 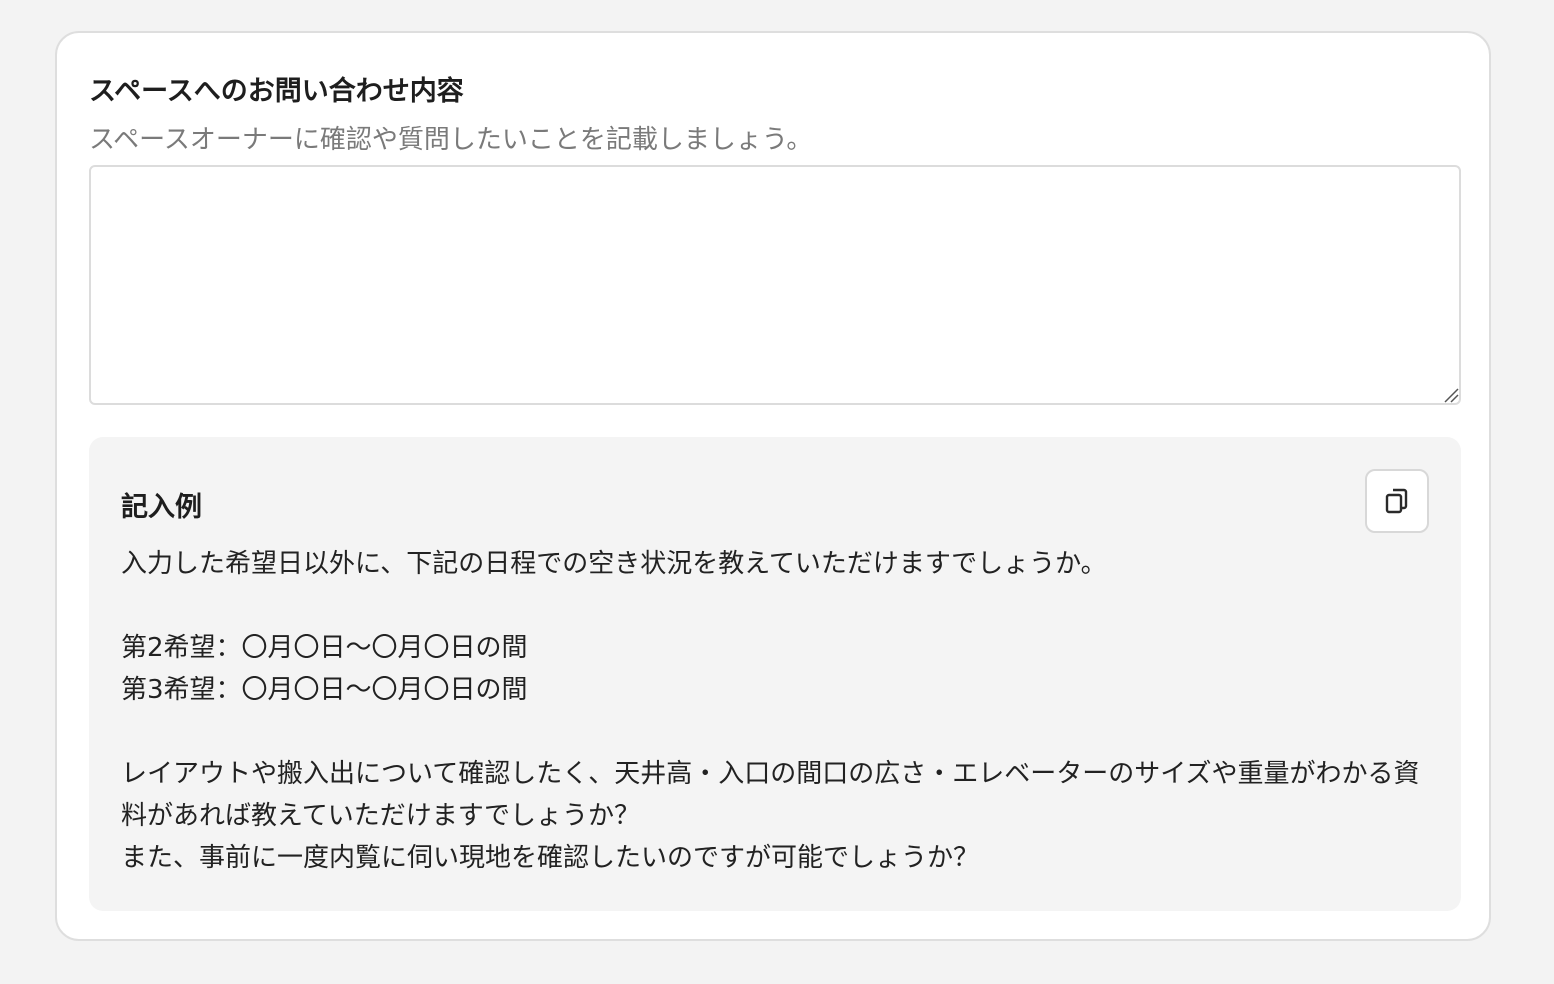 I want to click on copy-button, so click(x=1397, y=501).